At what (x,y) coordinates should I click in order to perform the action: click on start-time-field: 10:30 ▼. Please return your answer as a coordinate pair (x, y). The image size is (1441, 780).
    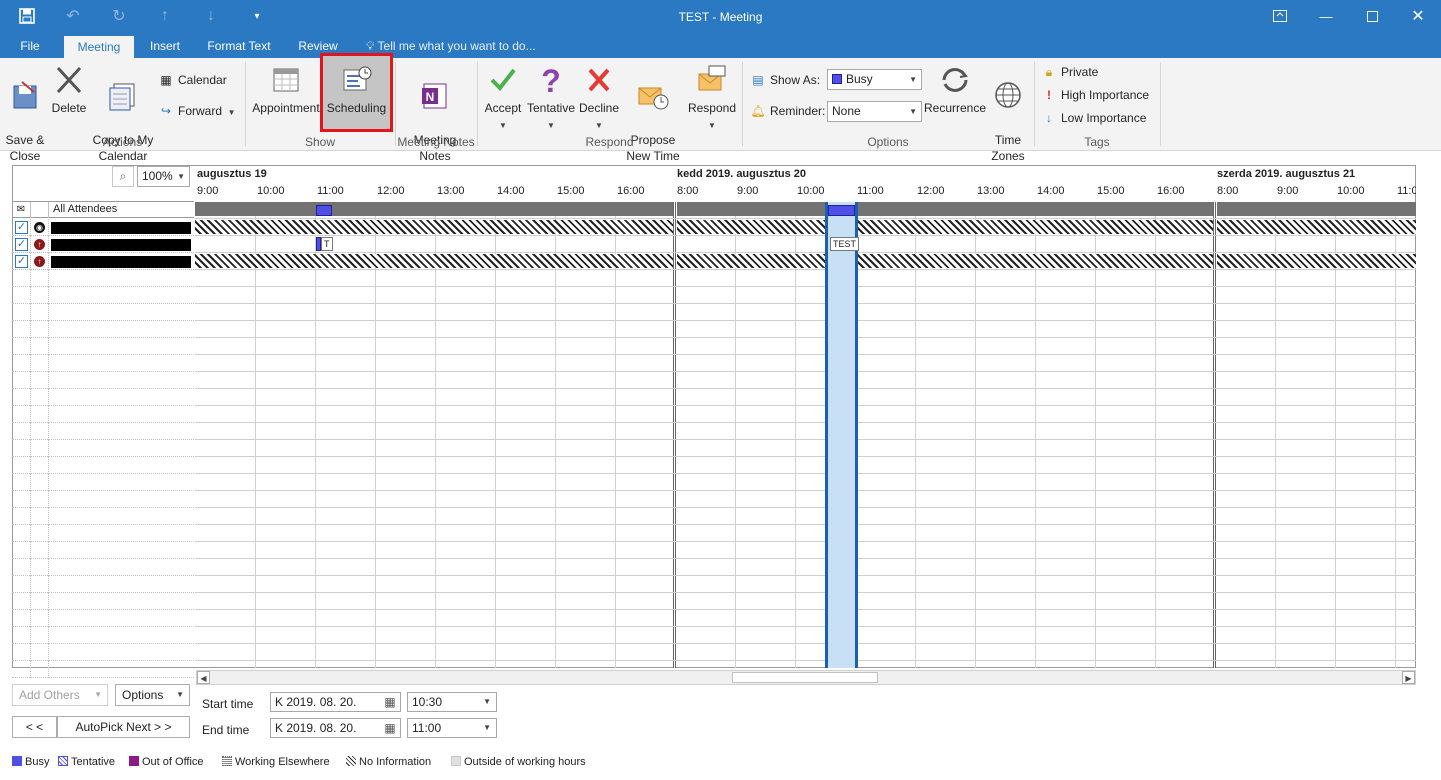
    Looking at the image, I should click on (452, 702).